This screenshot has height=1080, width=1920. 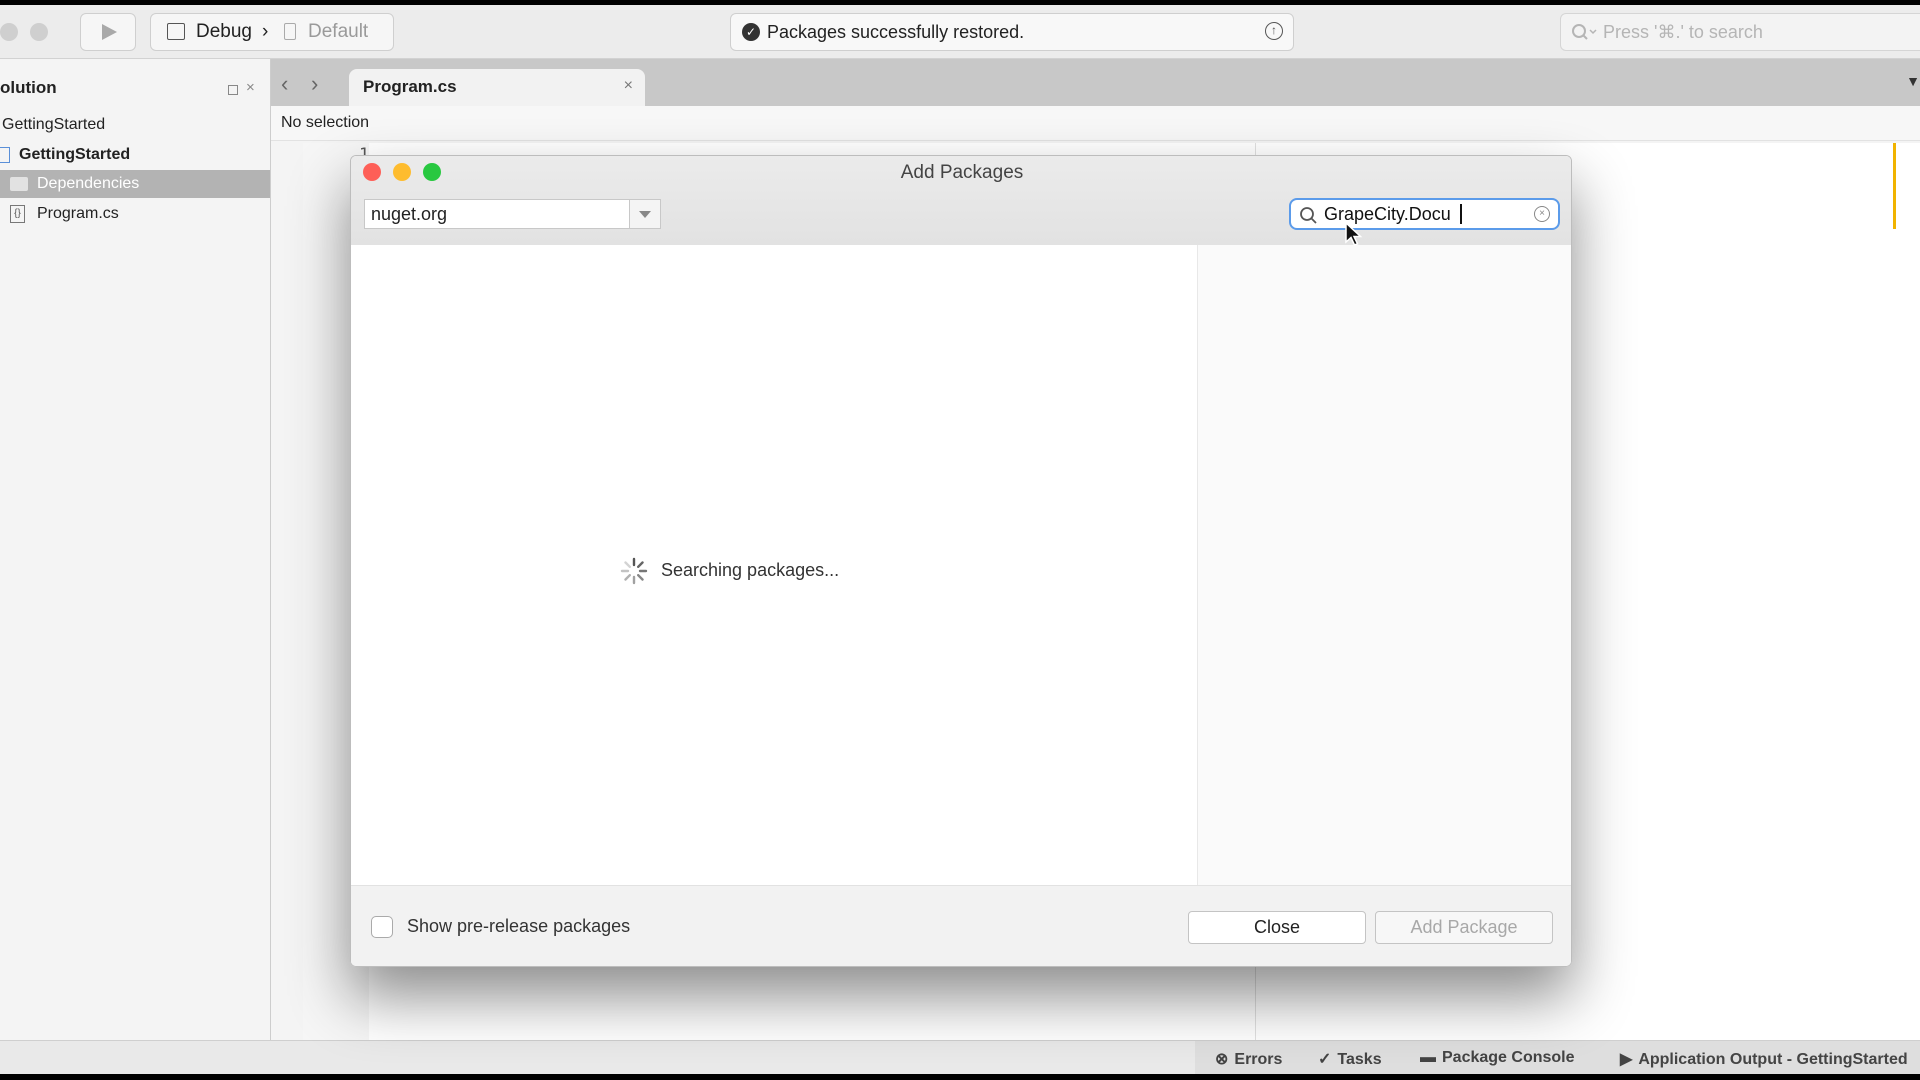 I want to click on errors-pad-button: ⊗ Errors, so click(x=1248, y=1059).